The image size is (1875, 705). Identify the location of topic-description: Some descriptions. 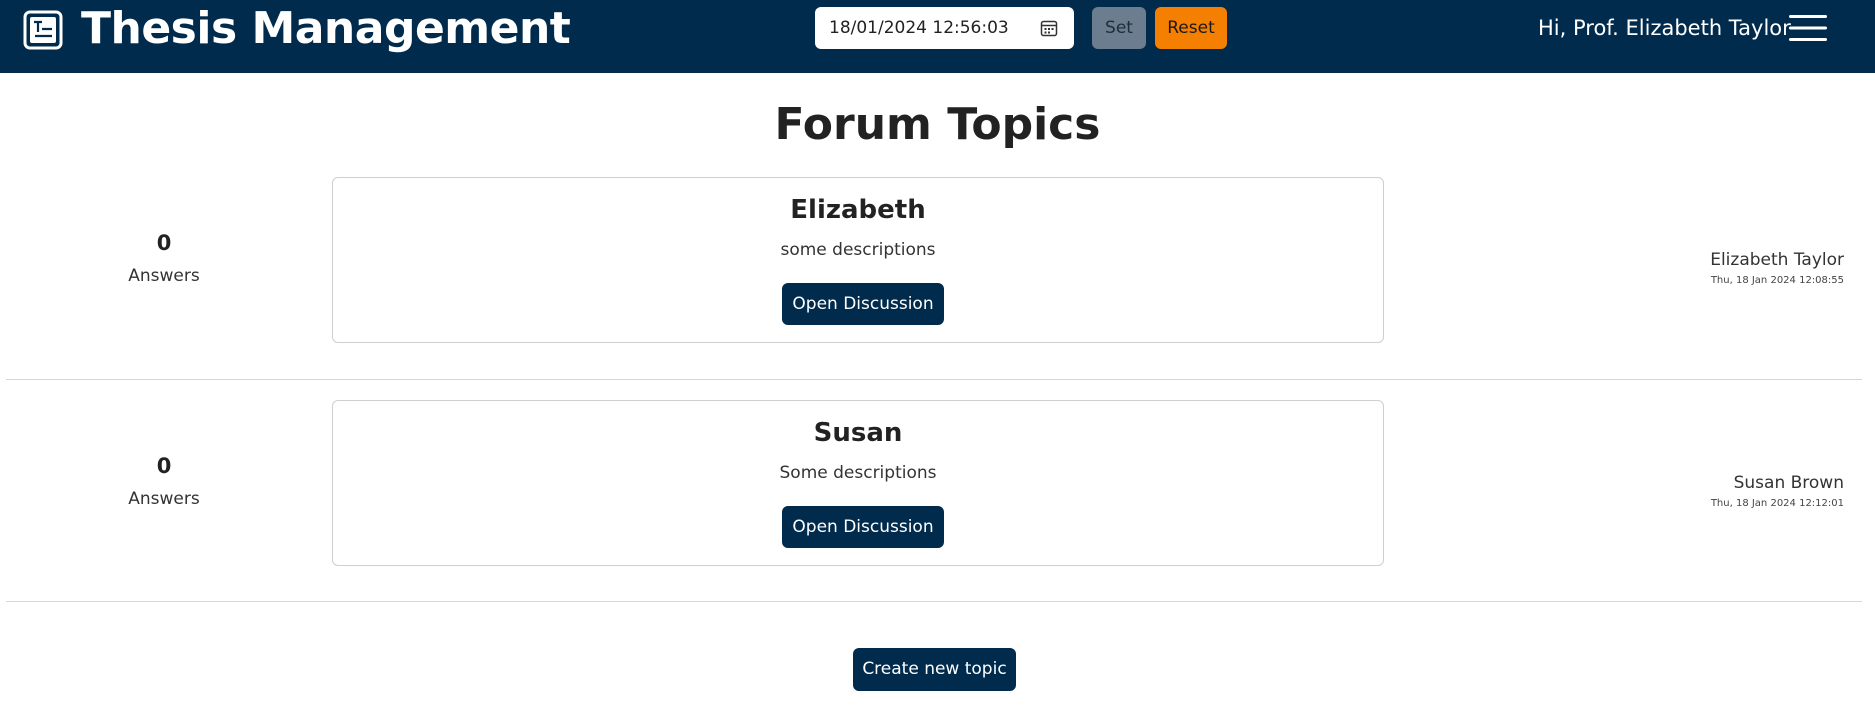
(858, 473).